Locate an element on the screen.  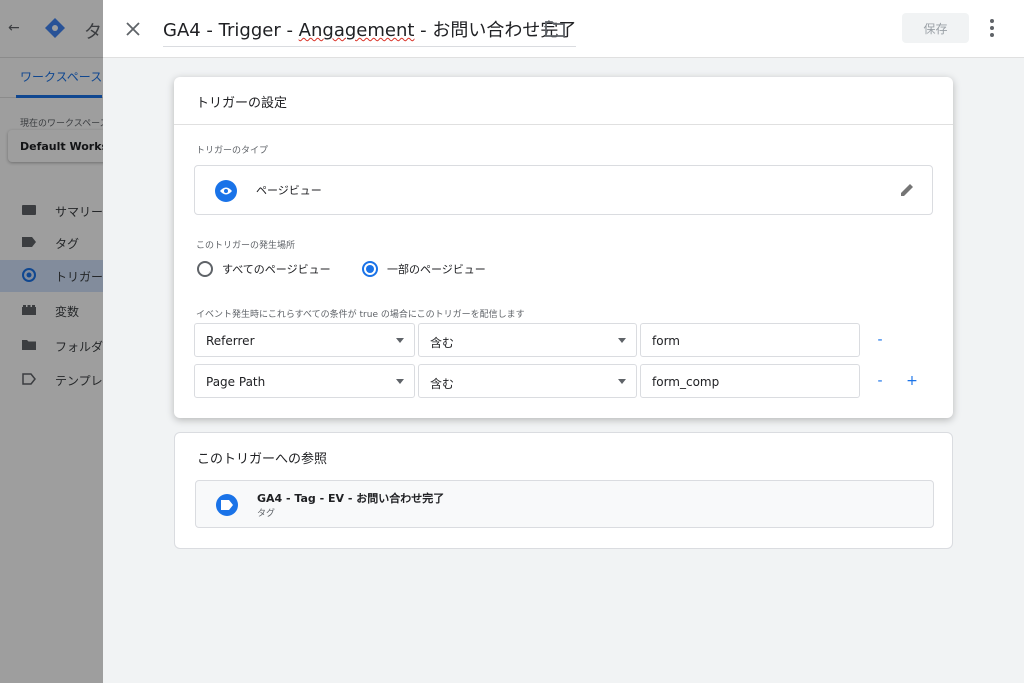
card-title: トリガーの設定 is located at coordinates (242, 103).